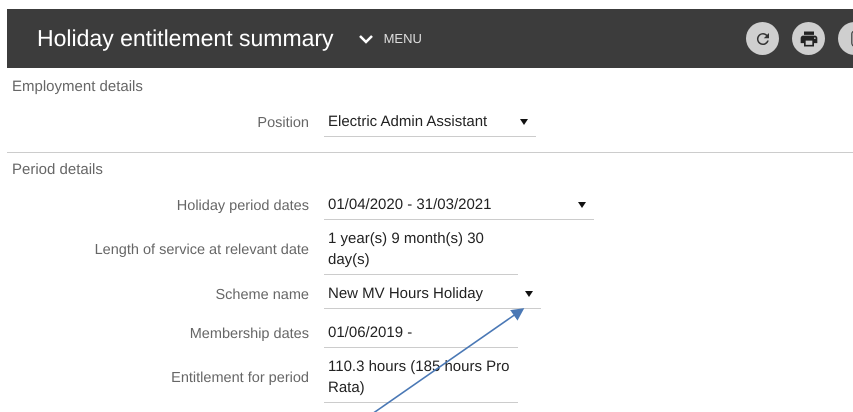  Describe the element at coordinates (283, 122) in the screenshot. I see `field-label: Position` at that location.